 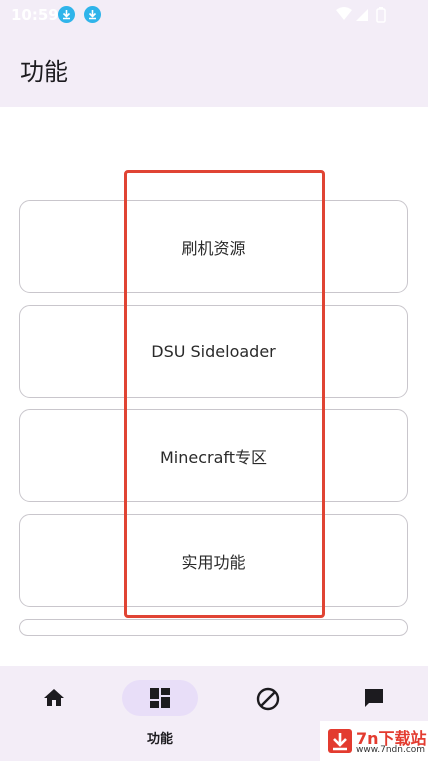 What do you see at coordinates (340, 741) in the screenshot?
I see `download-arrow-icon` at bounding box center [340, 741].